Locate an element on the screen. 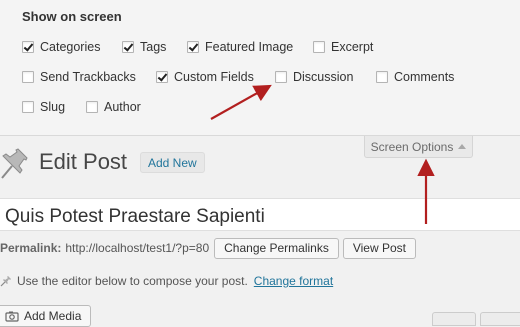  option-label: Excerpt is located at coordinates (352, 47).